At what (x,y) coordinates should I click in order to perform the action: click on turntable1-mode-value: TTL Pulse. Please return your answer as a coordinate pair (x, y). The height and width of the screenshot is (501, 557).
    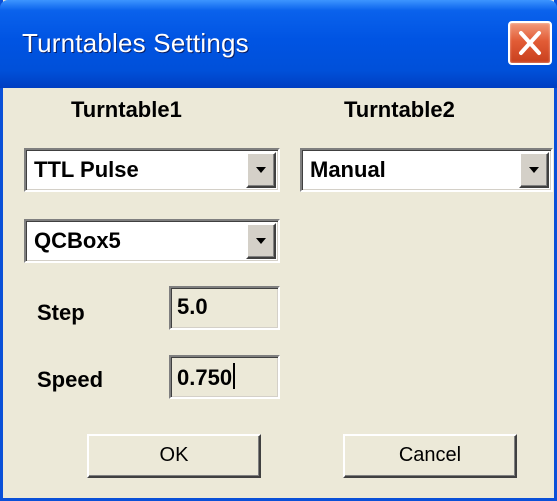
    Looking at the image, I should click on (86, 169).